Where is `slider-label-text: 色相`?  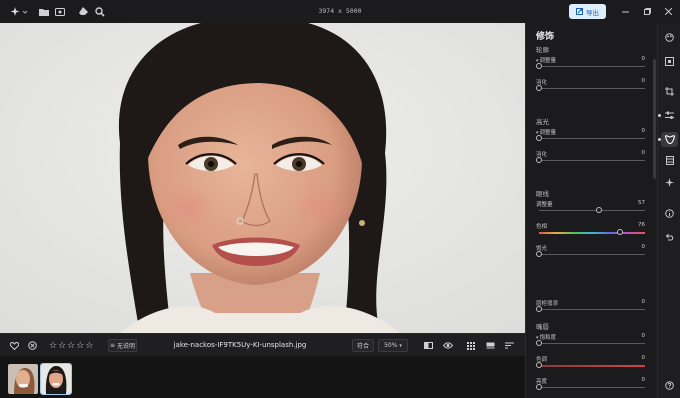 slider-label-text: 色相 is located at coordinates (542, 227).